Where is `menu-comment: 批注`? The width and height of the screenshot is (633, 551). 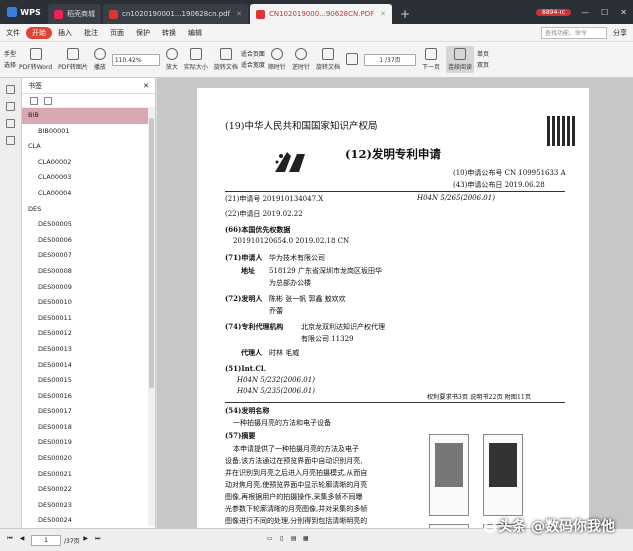 menu-comment: 批注 is located at coordinates (91, 33).